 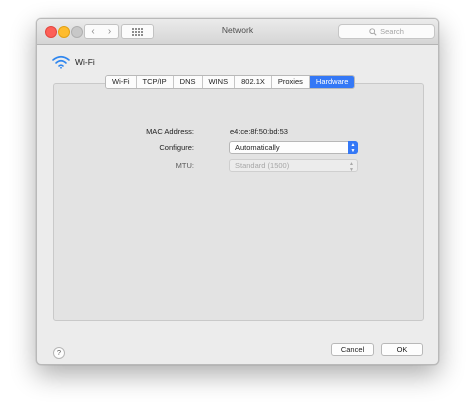 I want to click on cancel-button: Cancel, so click(x=352, y=349).